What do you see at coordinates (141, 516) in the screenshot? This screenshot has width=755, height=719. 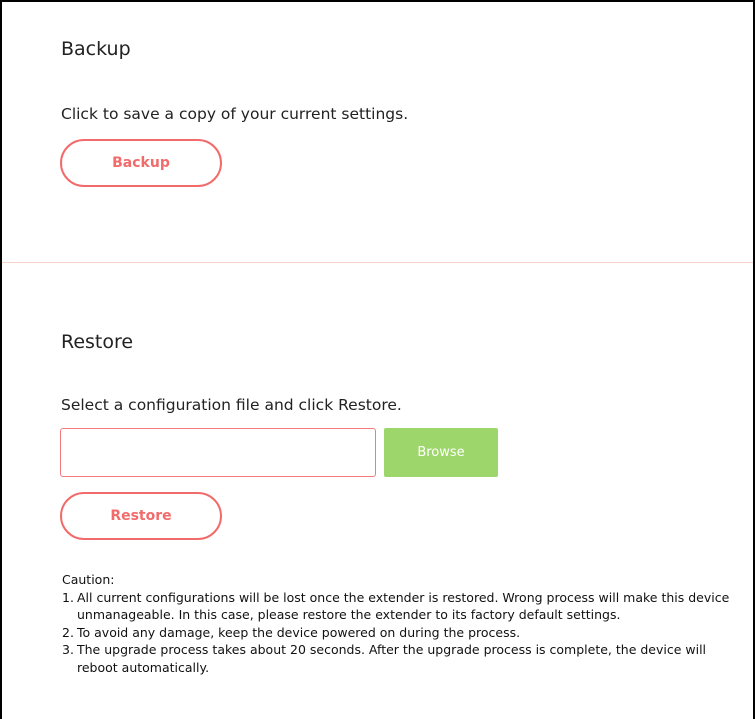 I see `restore-button: Restore` at bounding box center [141, 516].